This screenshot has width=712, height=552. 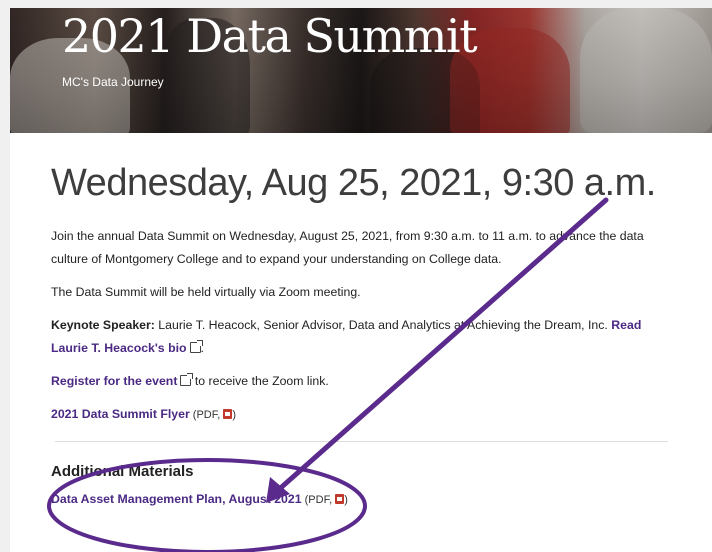 I want to click on additional-item-meta-close: ), so click(x=346, y=500).